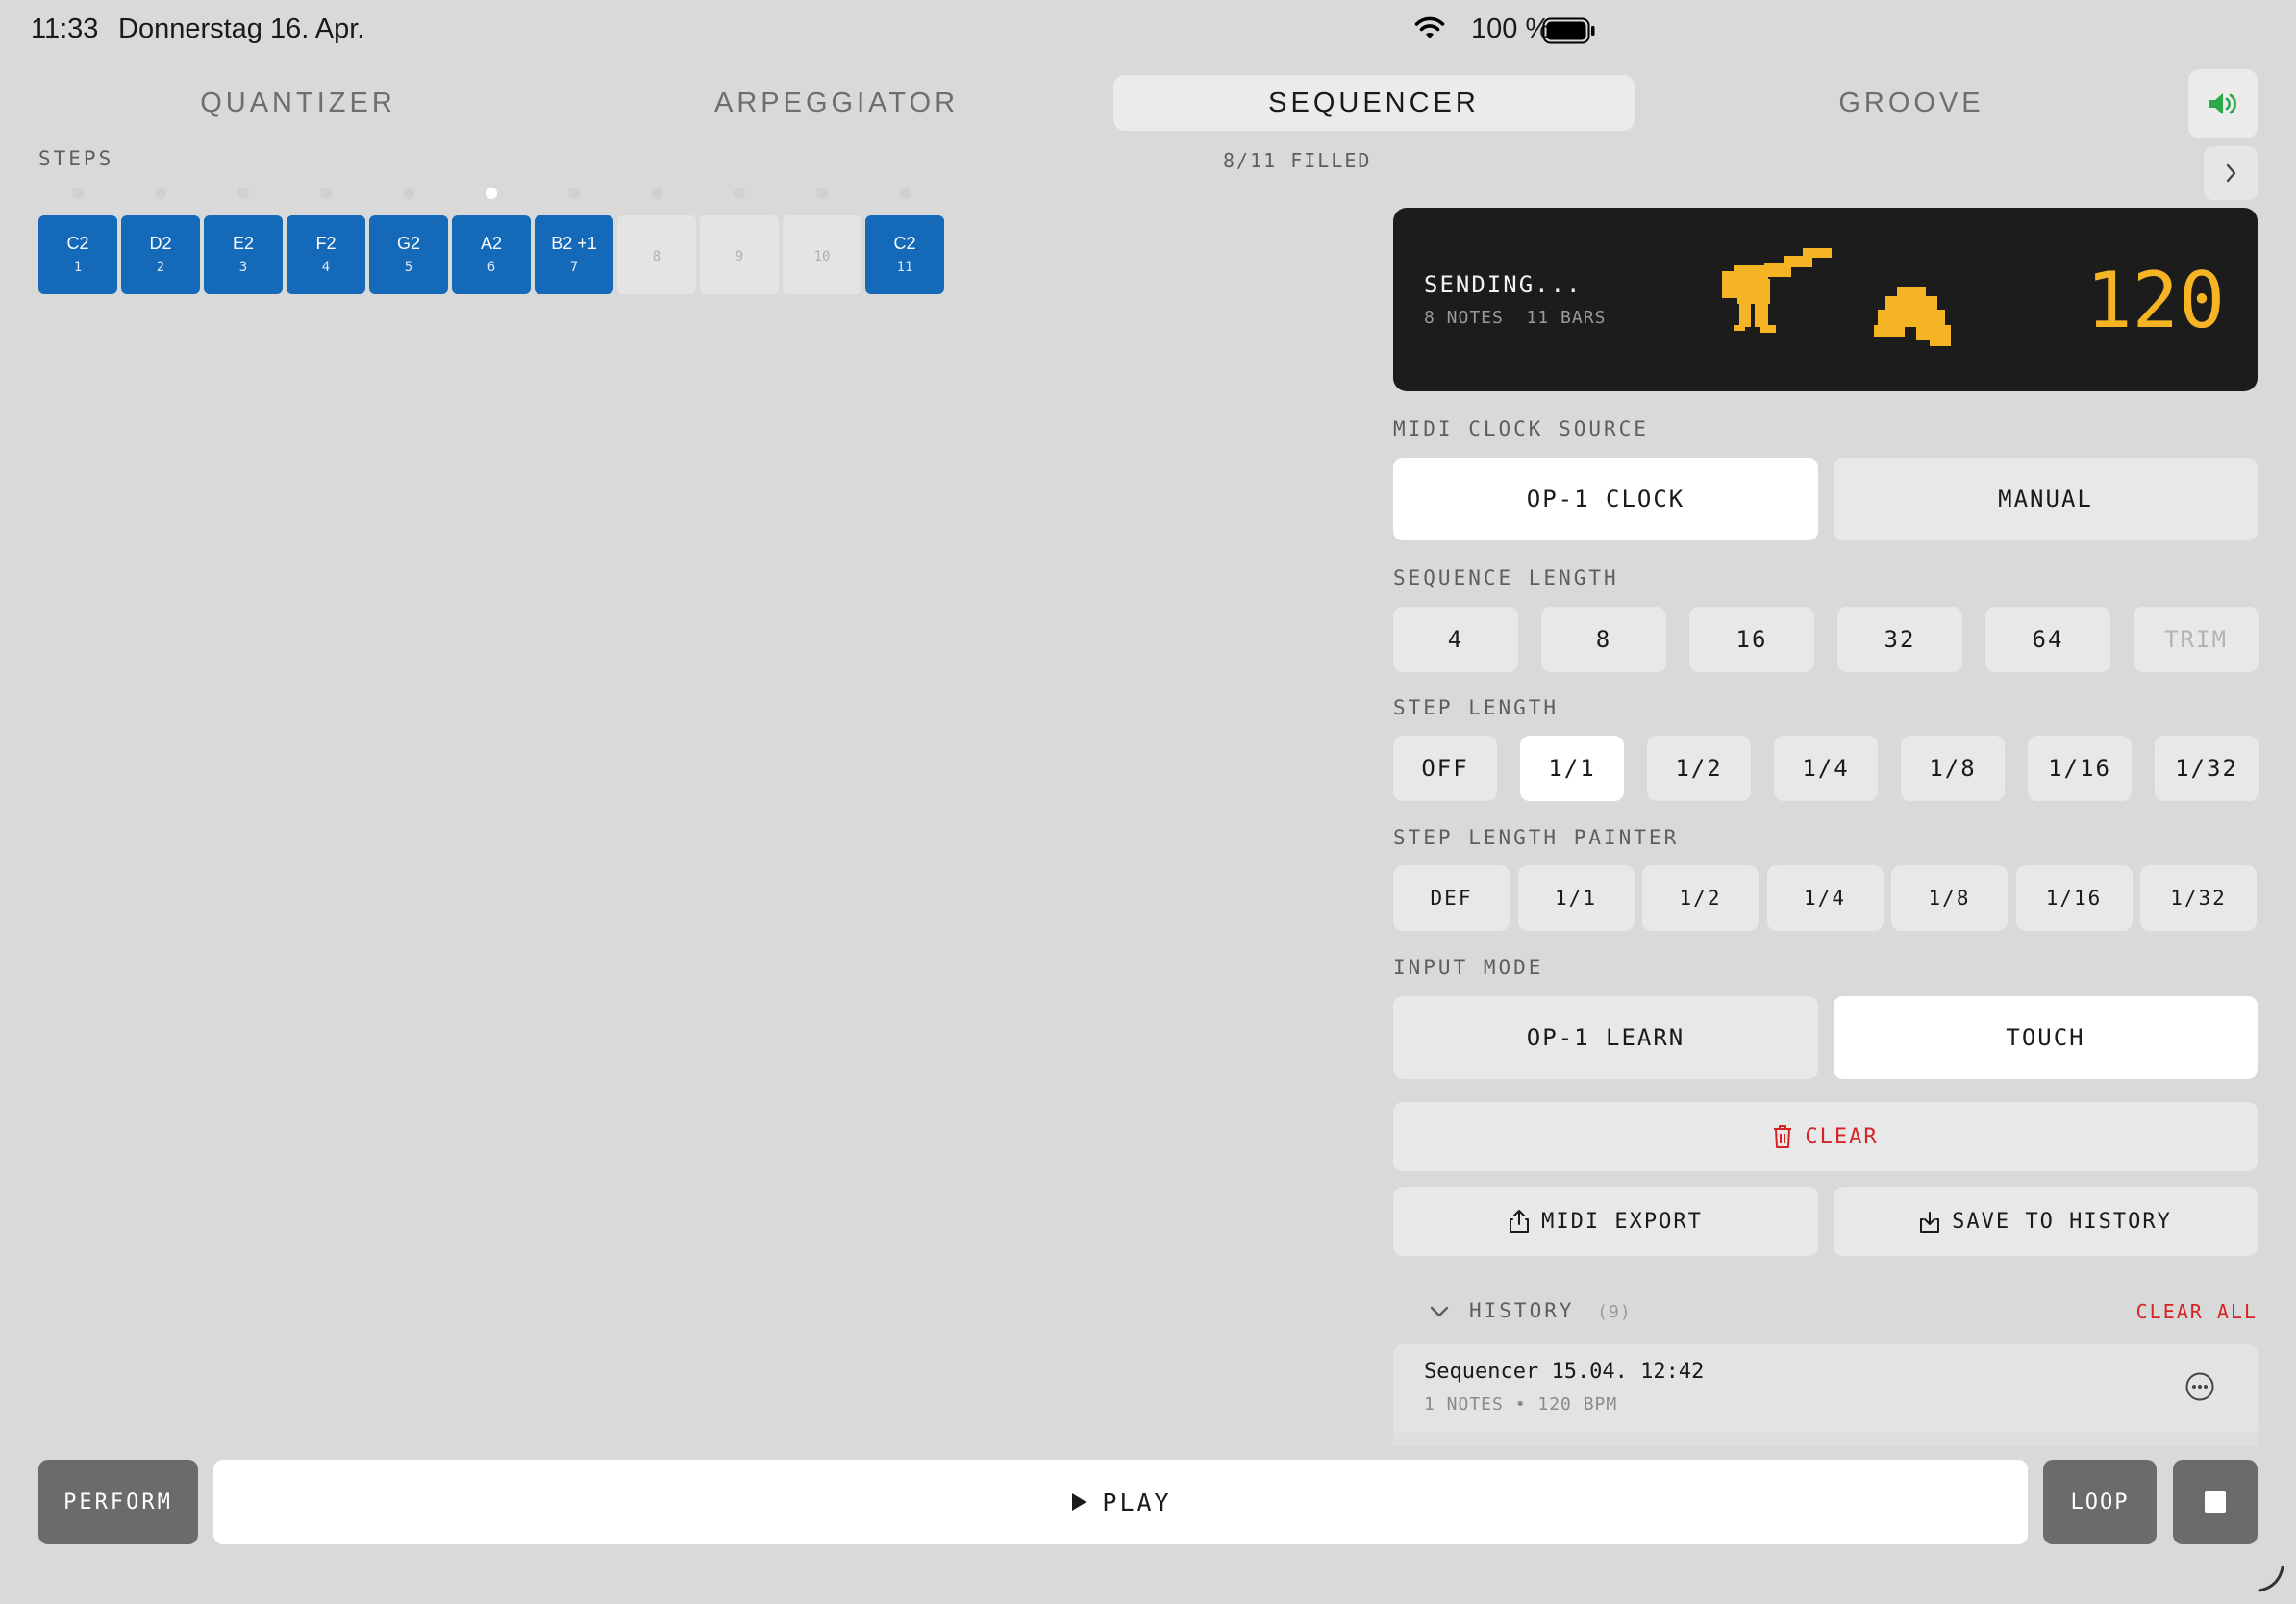 This screenshot has height=1604, width=2296. Describe the element at coordinates (298, 103) in the screenshot. I see `tab-quantizer: QUANTIZER` at that location.